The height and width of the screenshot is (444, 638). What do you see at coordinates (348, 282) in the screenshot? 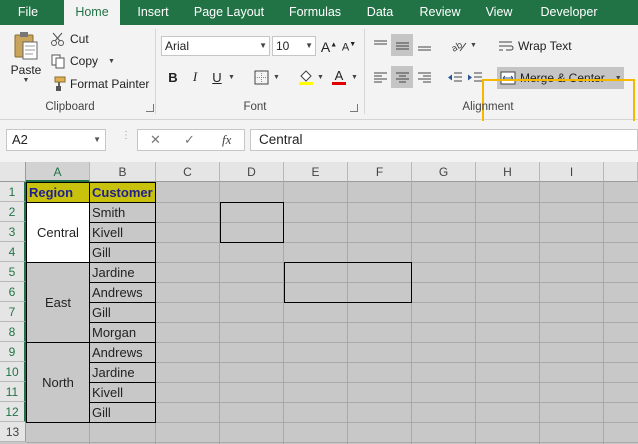
I see `bordered-range-e5-f6` at bounding box center [348, 282].